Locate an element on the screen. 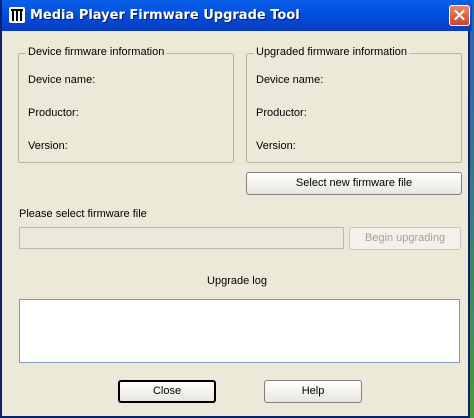 Image resolution: width=474 pixels, height=418 pixels. select-firmware-file-button: Select new firmware file is located at coordinates (354, 183).